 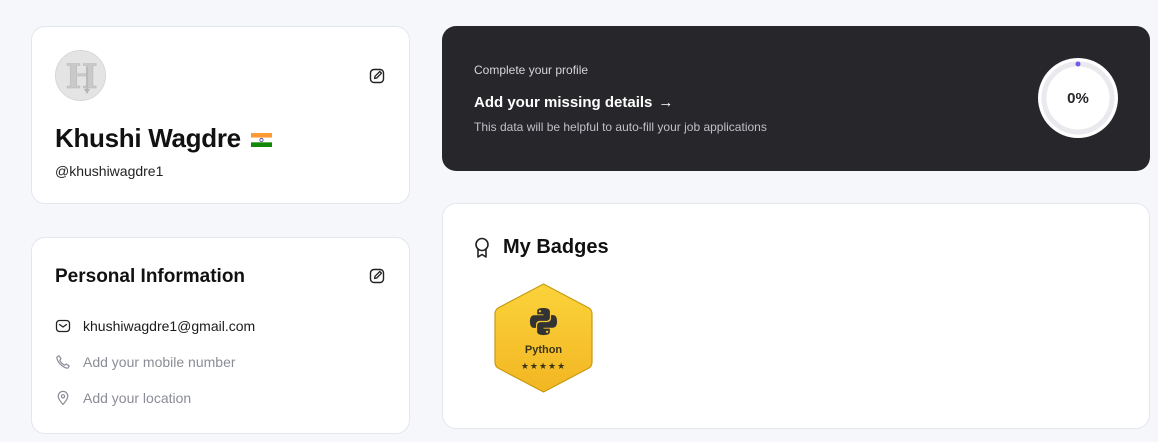 What do you see at coordinates (148, 138) in the screenshot?
I see `profile-name: Khushi Wagdre` at bounding box center [148, 138].